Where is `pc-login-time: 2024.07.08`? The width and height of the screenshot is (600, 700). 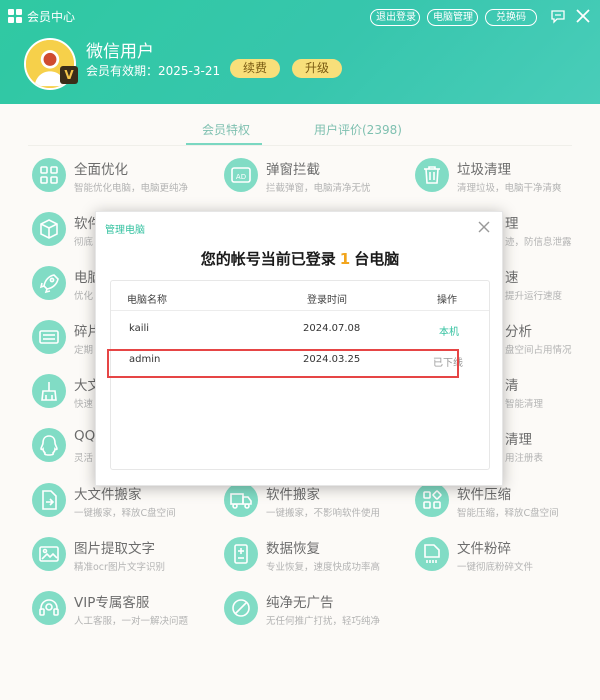 pc-login-time: 2024.07.08 is located at coordinates (332, 328).